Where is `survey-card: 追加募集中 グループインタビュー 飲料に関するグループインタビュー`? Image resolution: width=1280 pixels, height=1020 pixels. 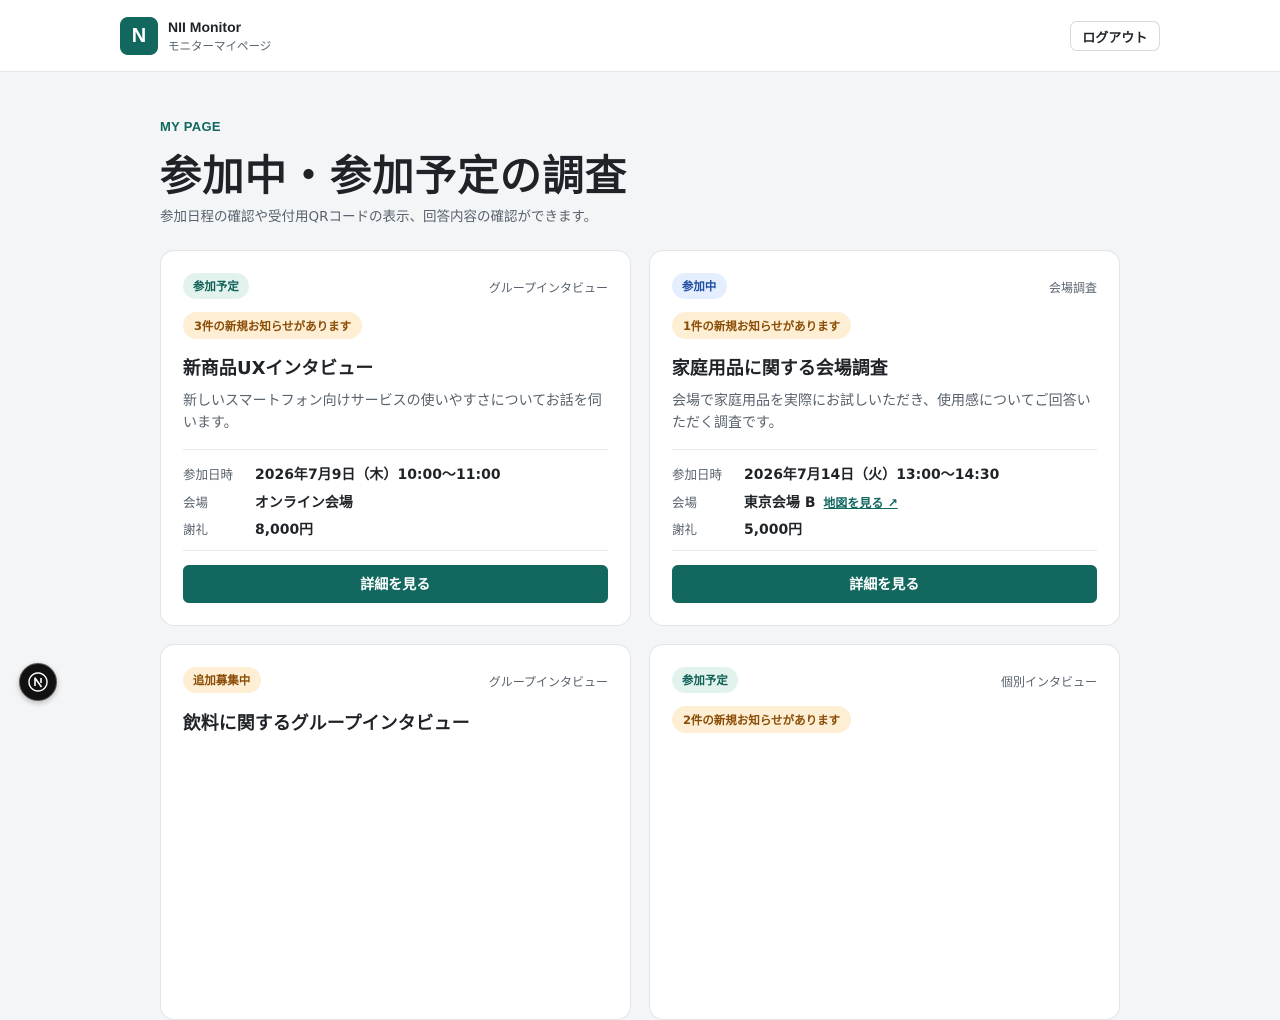 survey-card: 追加募集中 グループインタビュー 飲料に関するグループインタビュー is located at coordinates (395, 832).